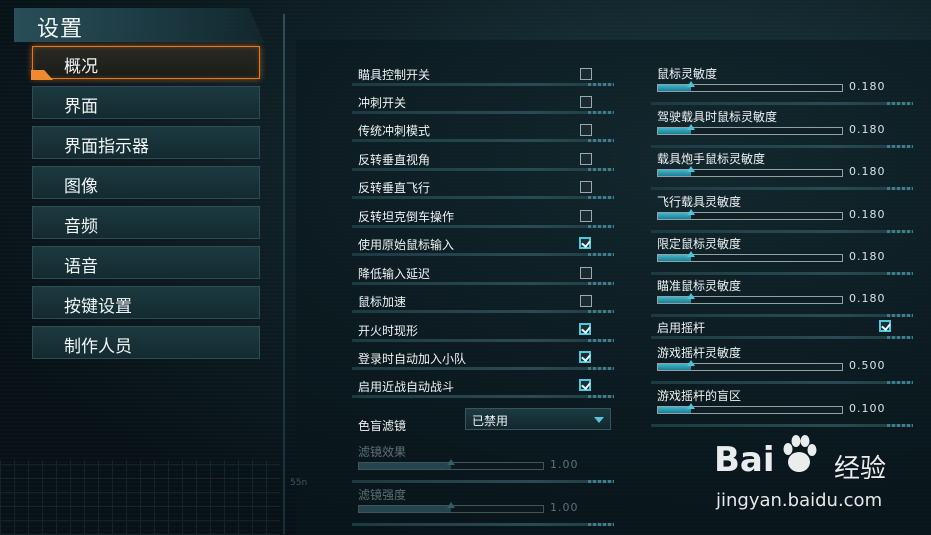 This screenshot has height=535, width=931. Describe the element at coordinates (406, 245) in the screenshot. I see `option-label: 使用原始鼠标输入` at that location.